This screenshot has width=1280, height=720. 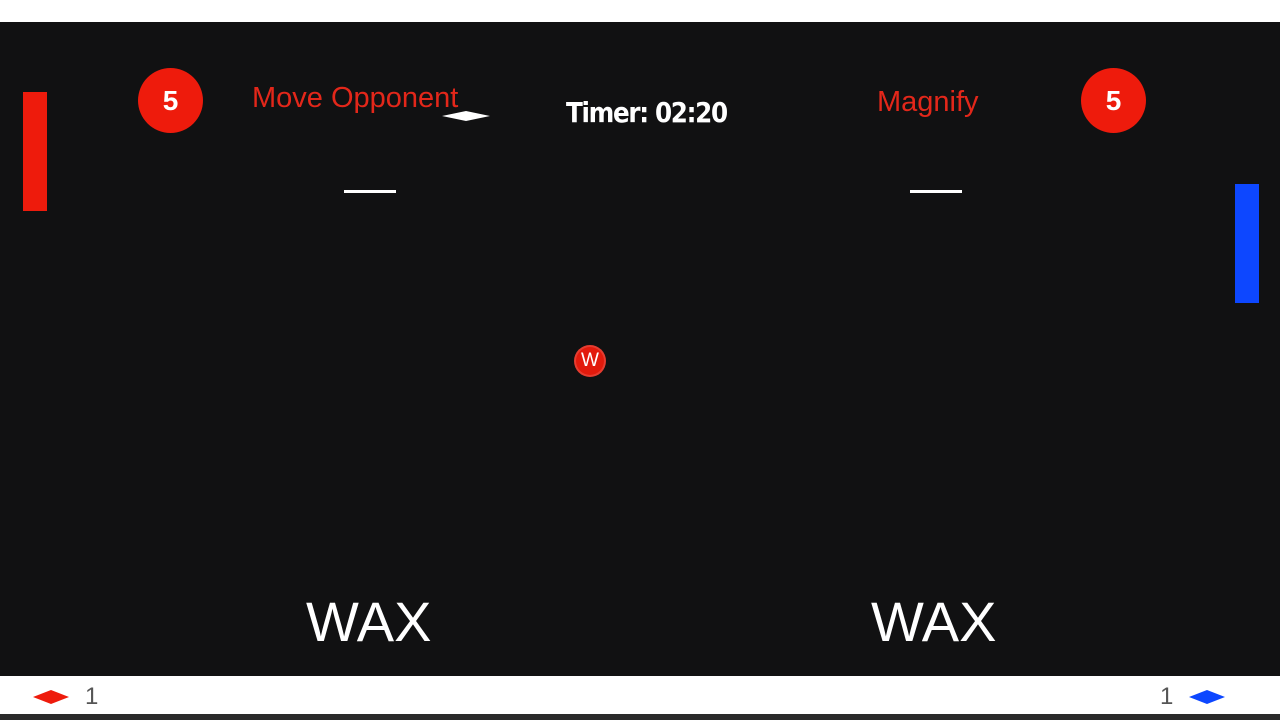 I want to click on left-indicator-value: 1, so click(x=92, y=696).